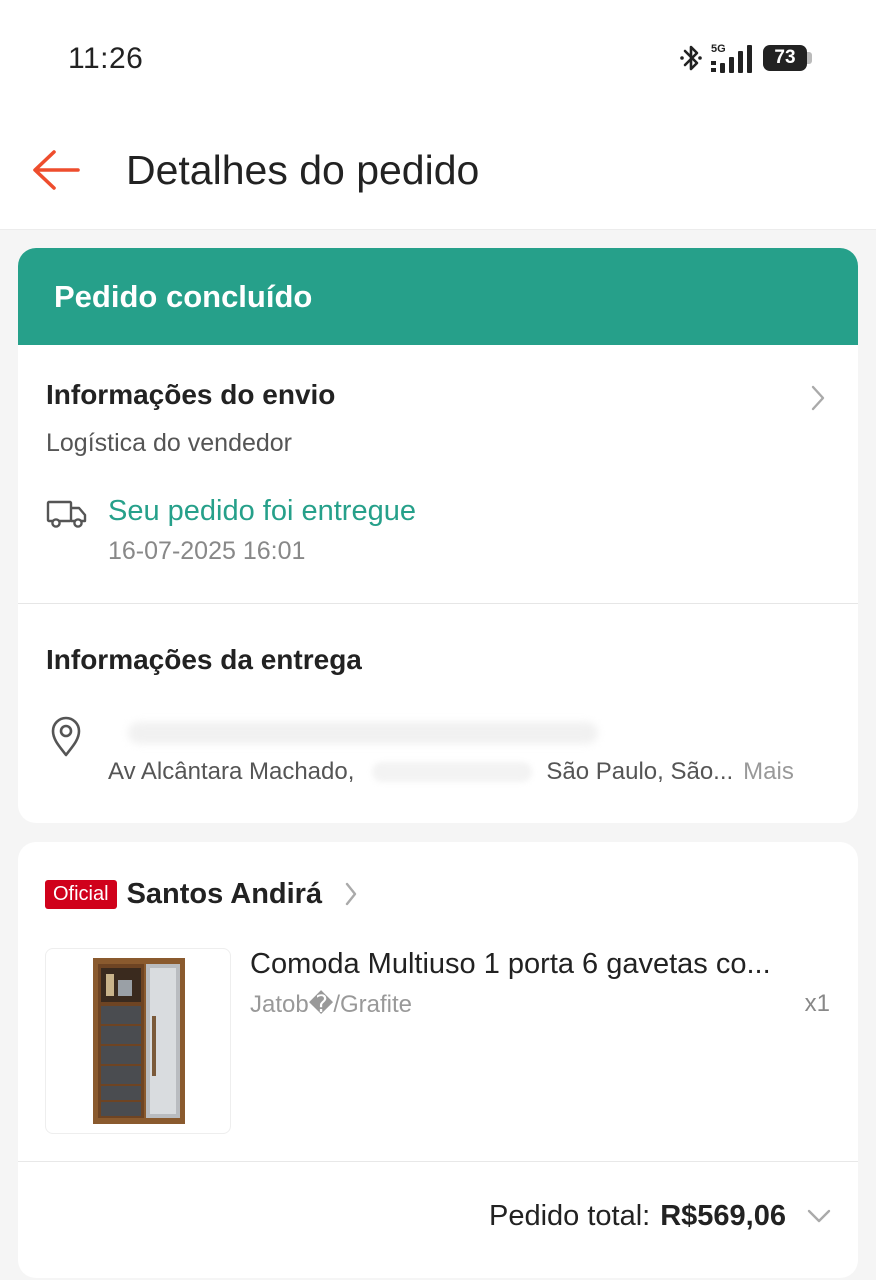  I want to click on order-status-banner: Pedido concluído, so click(438, 296).